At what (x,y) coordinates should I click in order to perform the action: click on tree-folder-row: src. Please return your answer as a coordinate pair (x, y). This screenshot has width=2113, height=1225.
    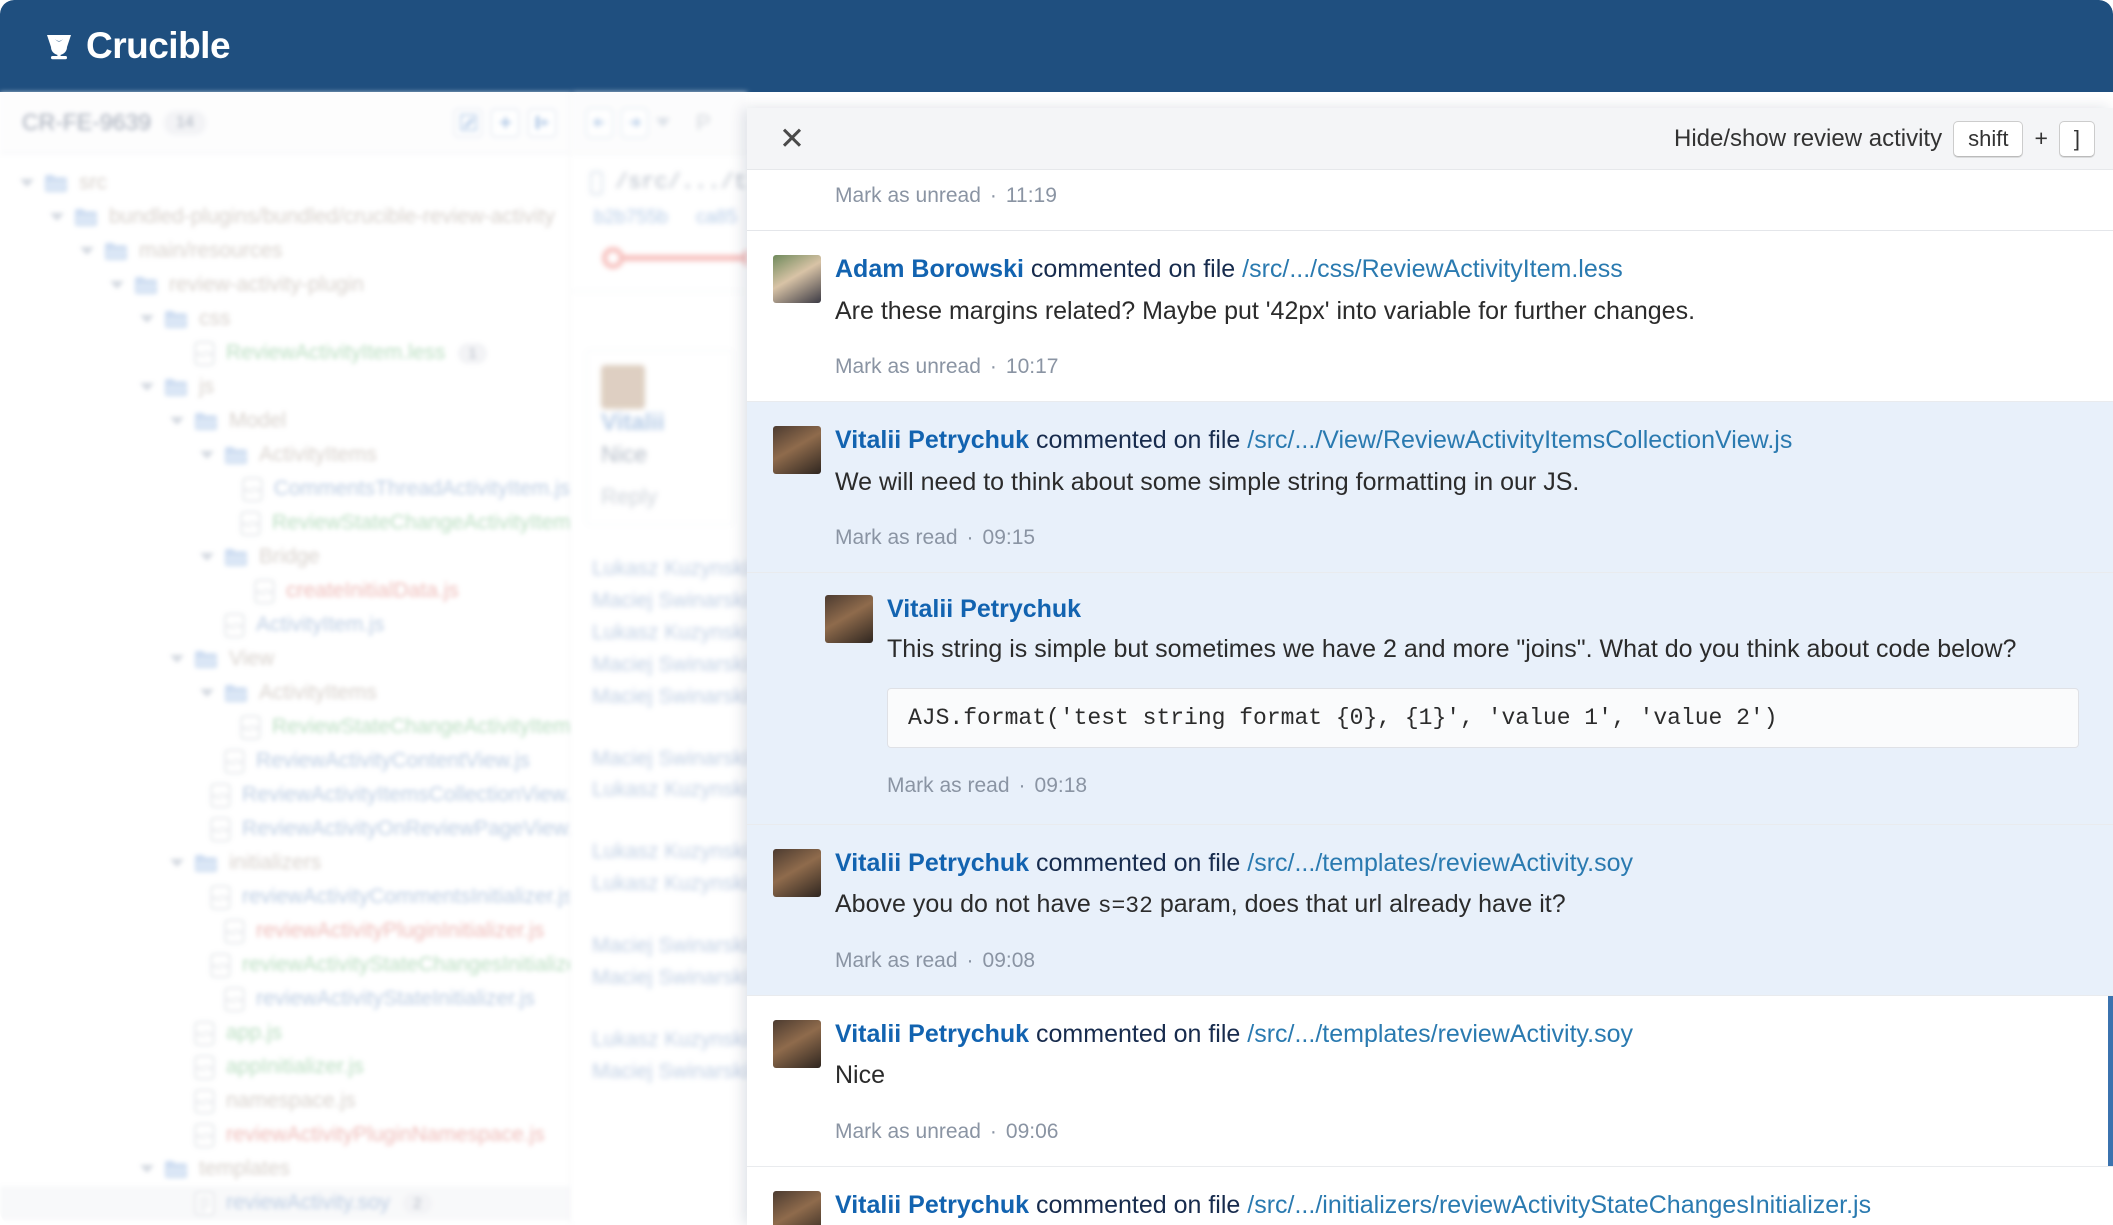
    Looking at the image, I should click on (285, 183).